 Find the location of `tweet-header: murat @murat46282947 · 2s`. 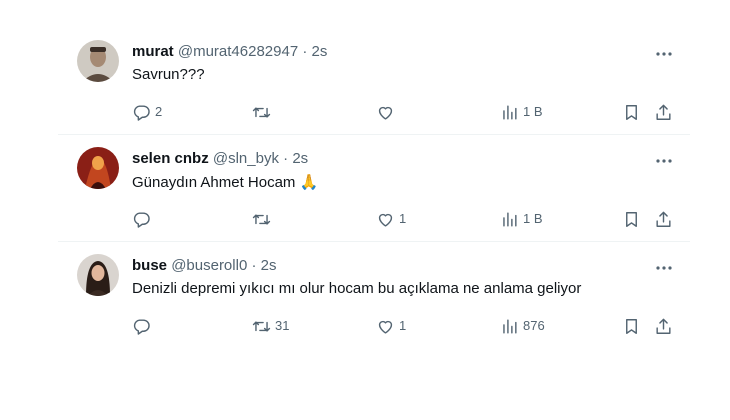

tweet-header: murat @murat46282947 · 2s is located at coordinates (229, 52).